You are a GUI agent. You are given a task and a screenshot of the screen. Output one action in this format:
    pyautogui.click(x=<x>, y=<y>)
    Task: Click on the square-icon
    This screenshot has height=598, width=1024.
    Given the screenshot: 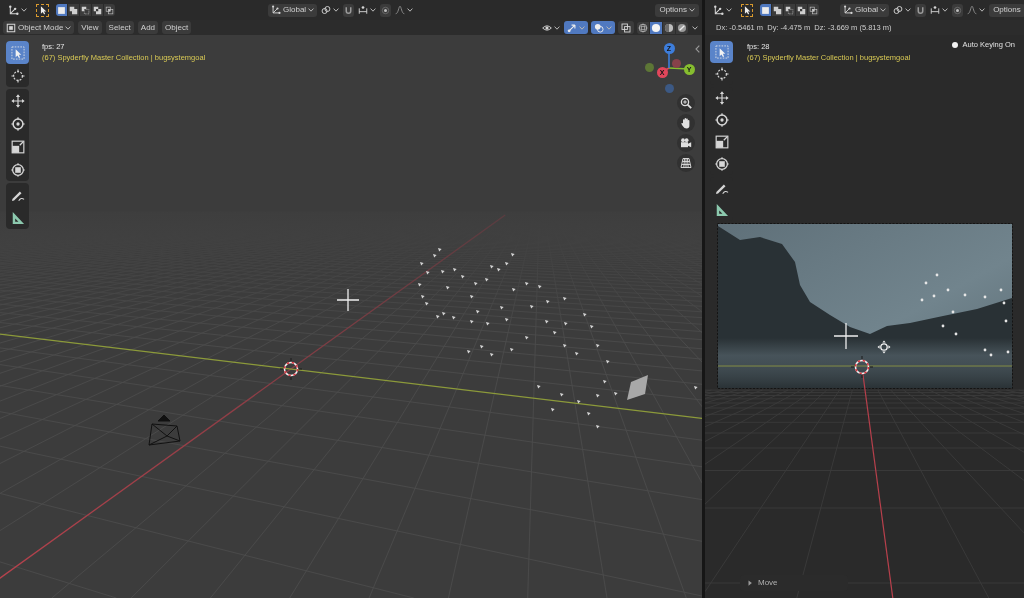 What is the action you would take?
    pyautogui.click(x=61, y=10)
    